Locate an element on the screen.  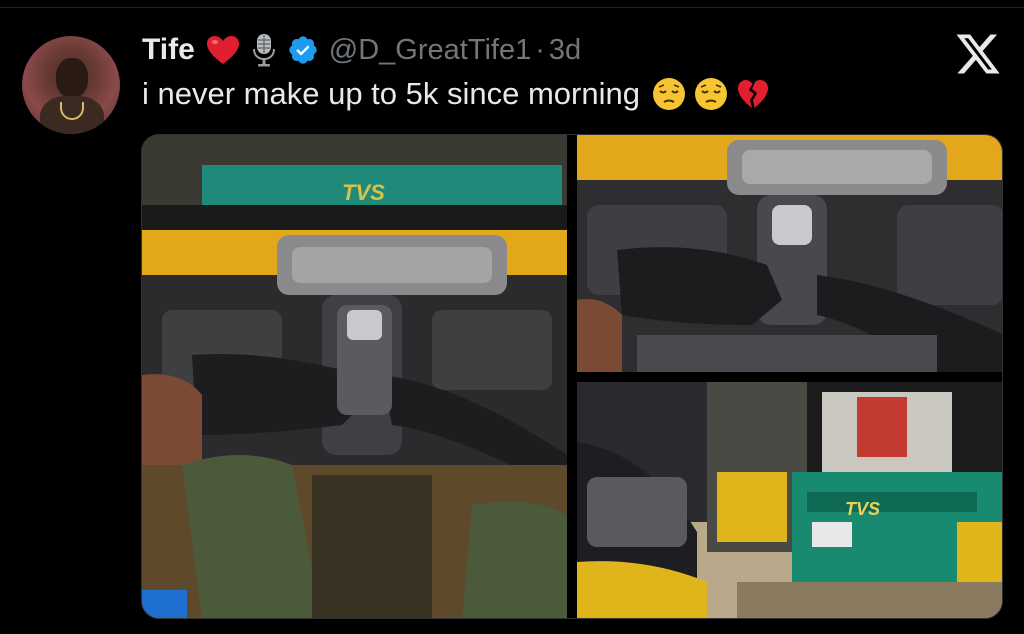
microphone-icon is located at coordinates (264, 50).